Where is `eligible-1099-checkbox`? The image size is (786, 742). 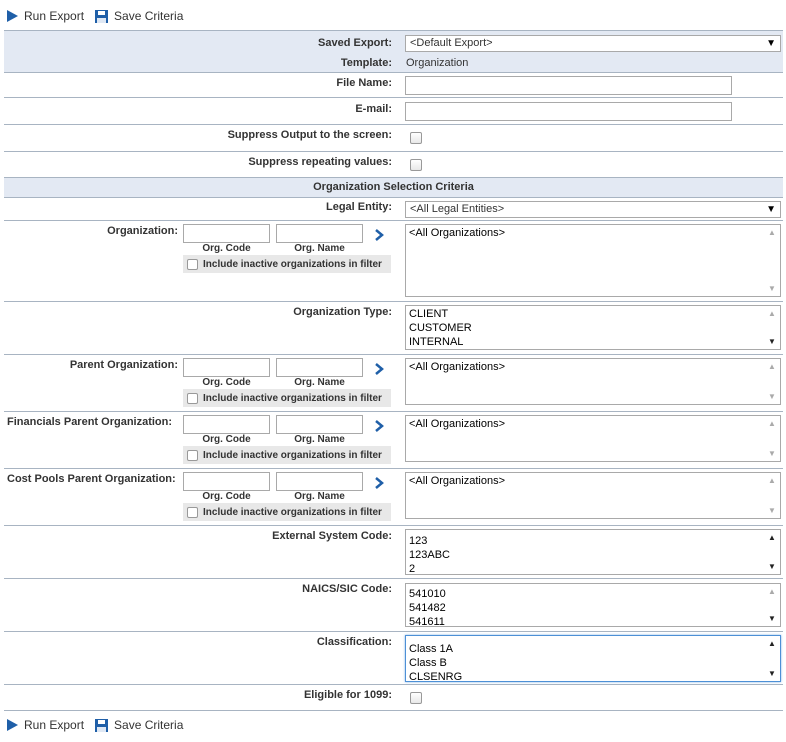
eligible-1099-checkbox is located at coordinates (416, 698).